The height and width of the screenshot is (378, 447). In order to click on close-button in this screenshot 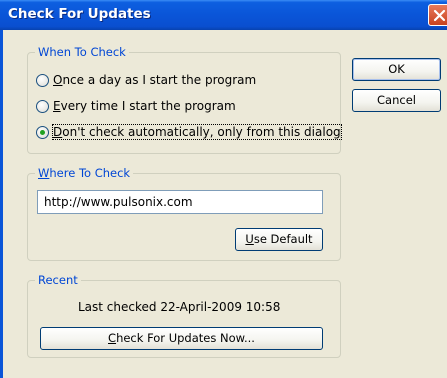, I will do `click(437, 15)`.